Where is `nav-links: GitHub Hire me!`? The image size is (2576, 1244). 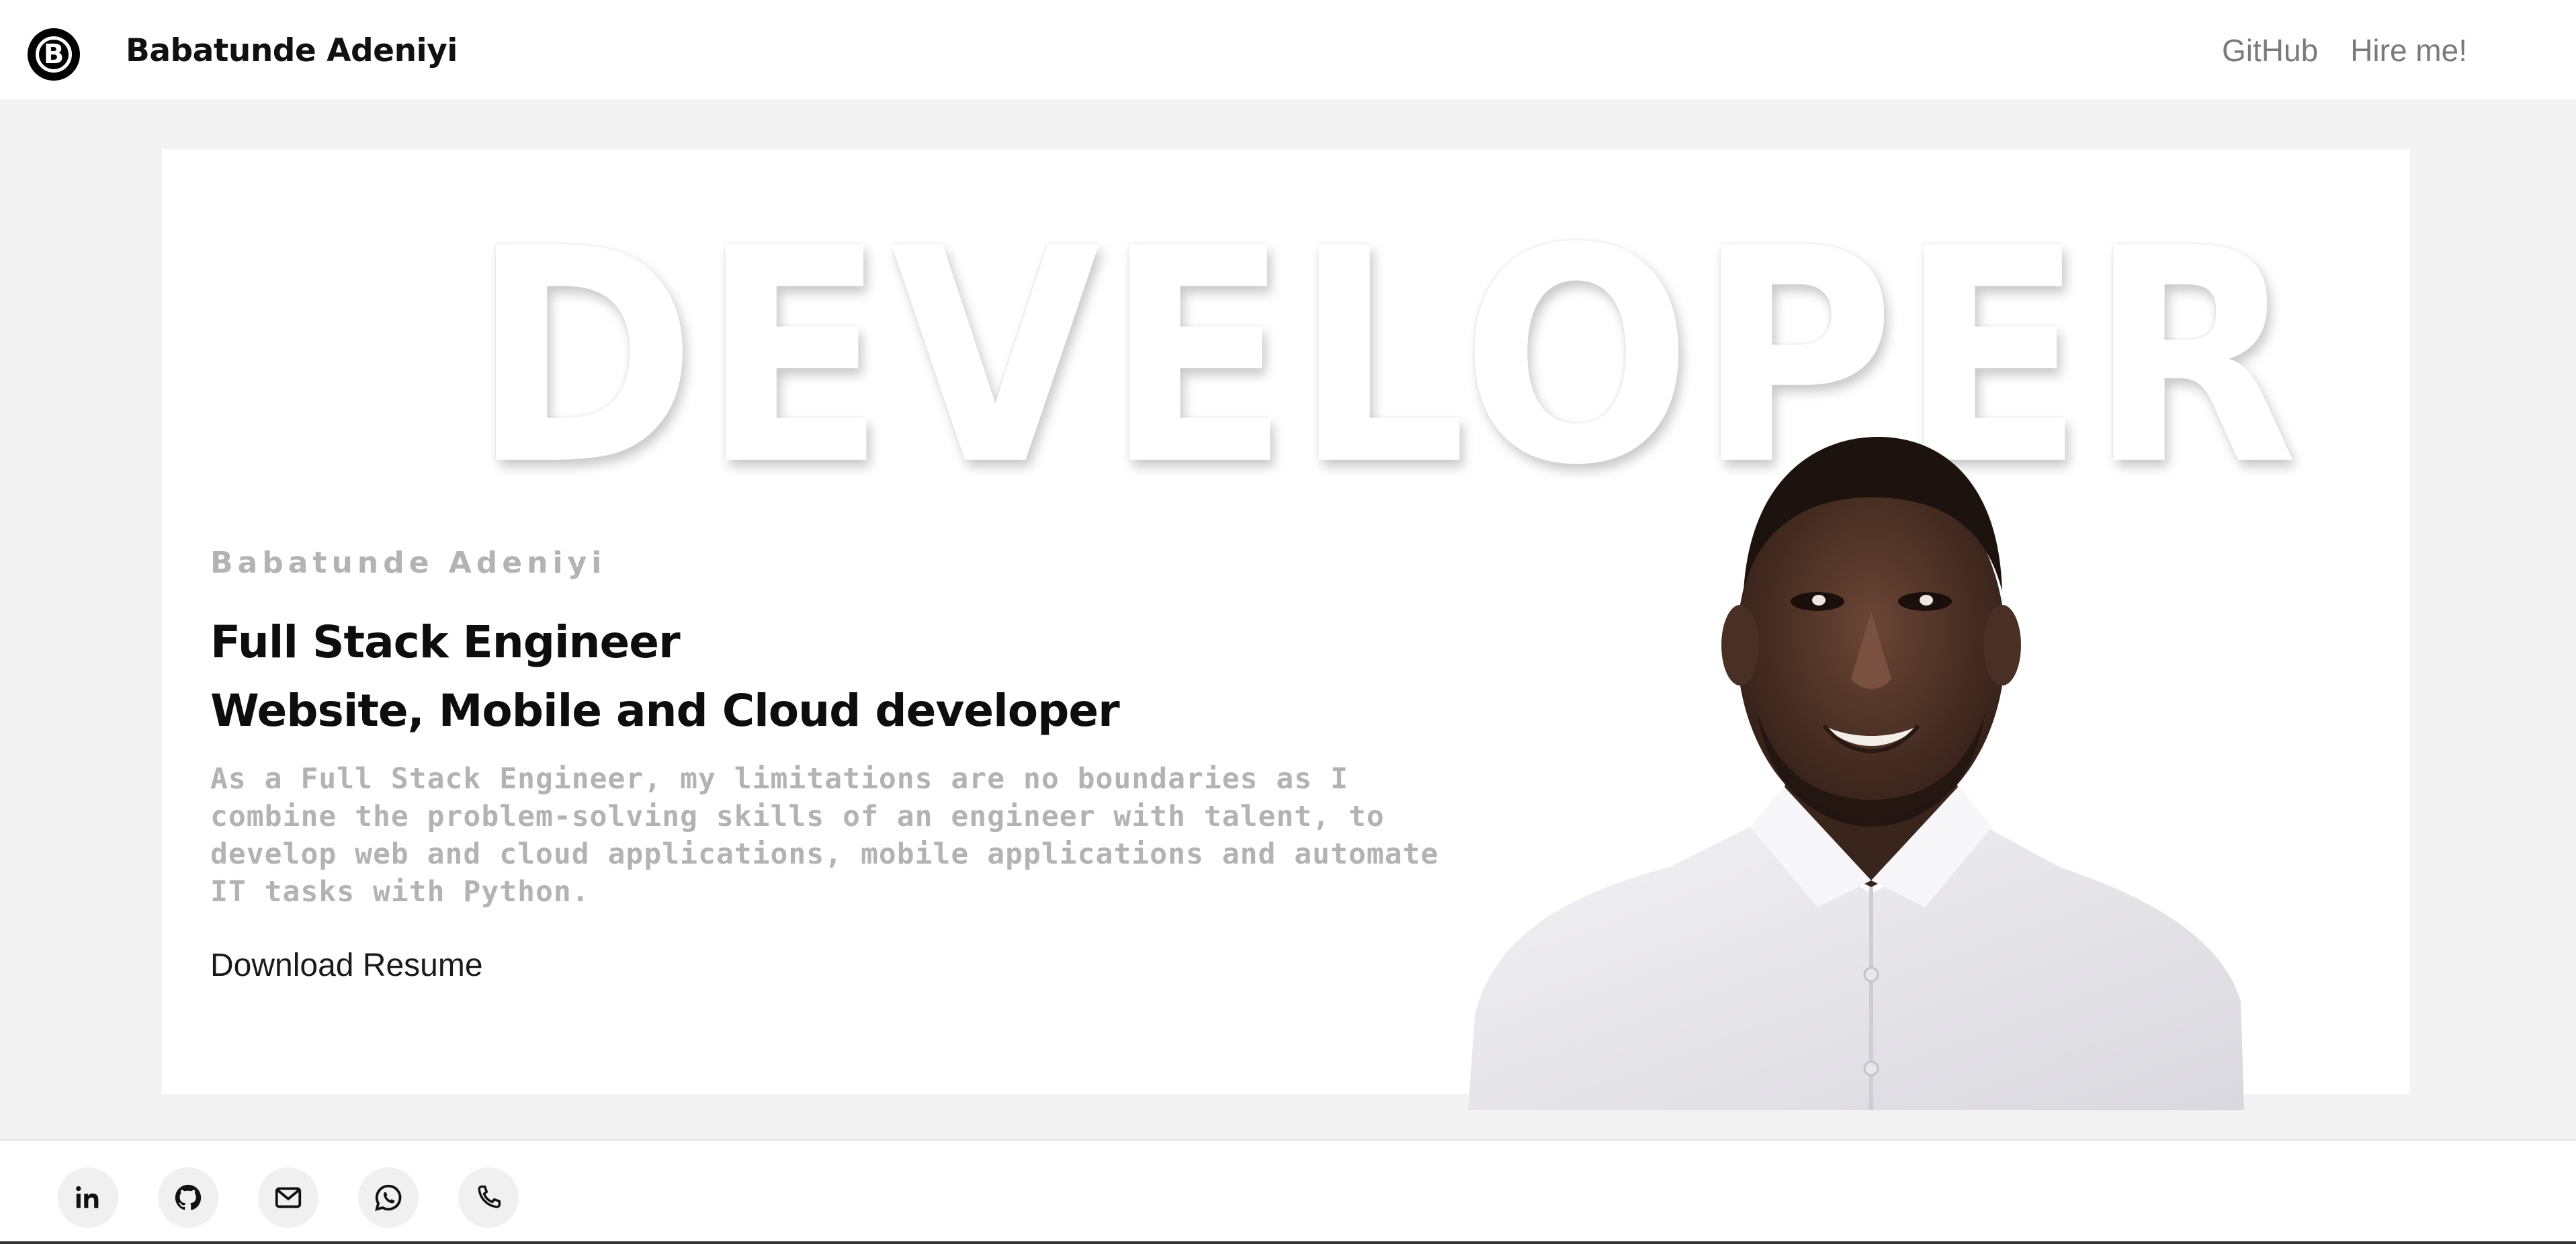 nav-links: GitHub Hire me! is located at coordinates (2344, 51).